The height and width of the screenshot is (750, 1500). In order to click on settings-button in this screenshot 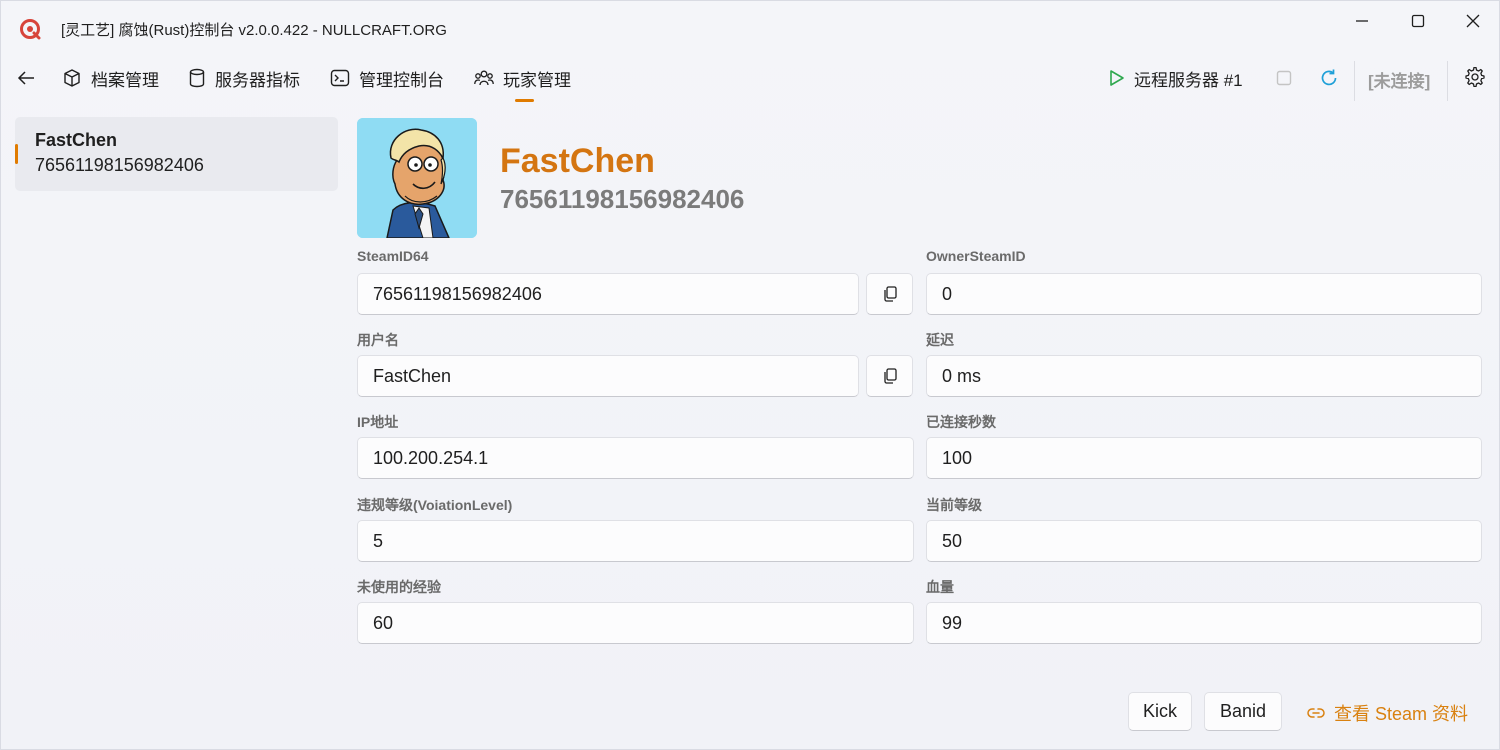, I will do `click(1475, 77)`.